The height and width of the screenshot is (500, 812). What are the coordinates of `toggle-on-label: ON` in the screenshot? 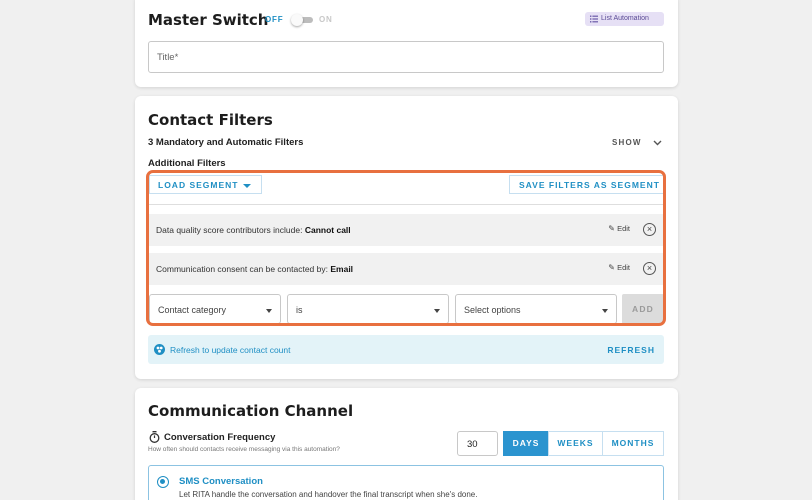 It's located at (326, 19).